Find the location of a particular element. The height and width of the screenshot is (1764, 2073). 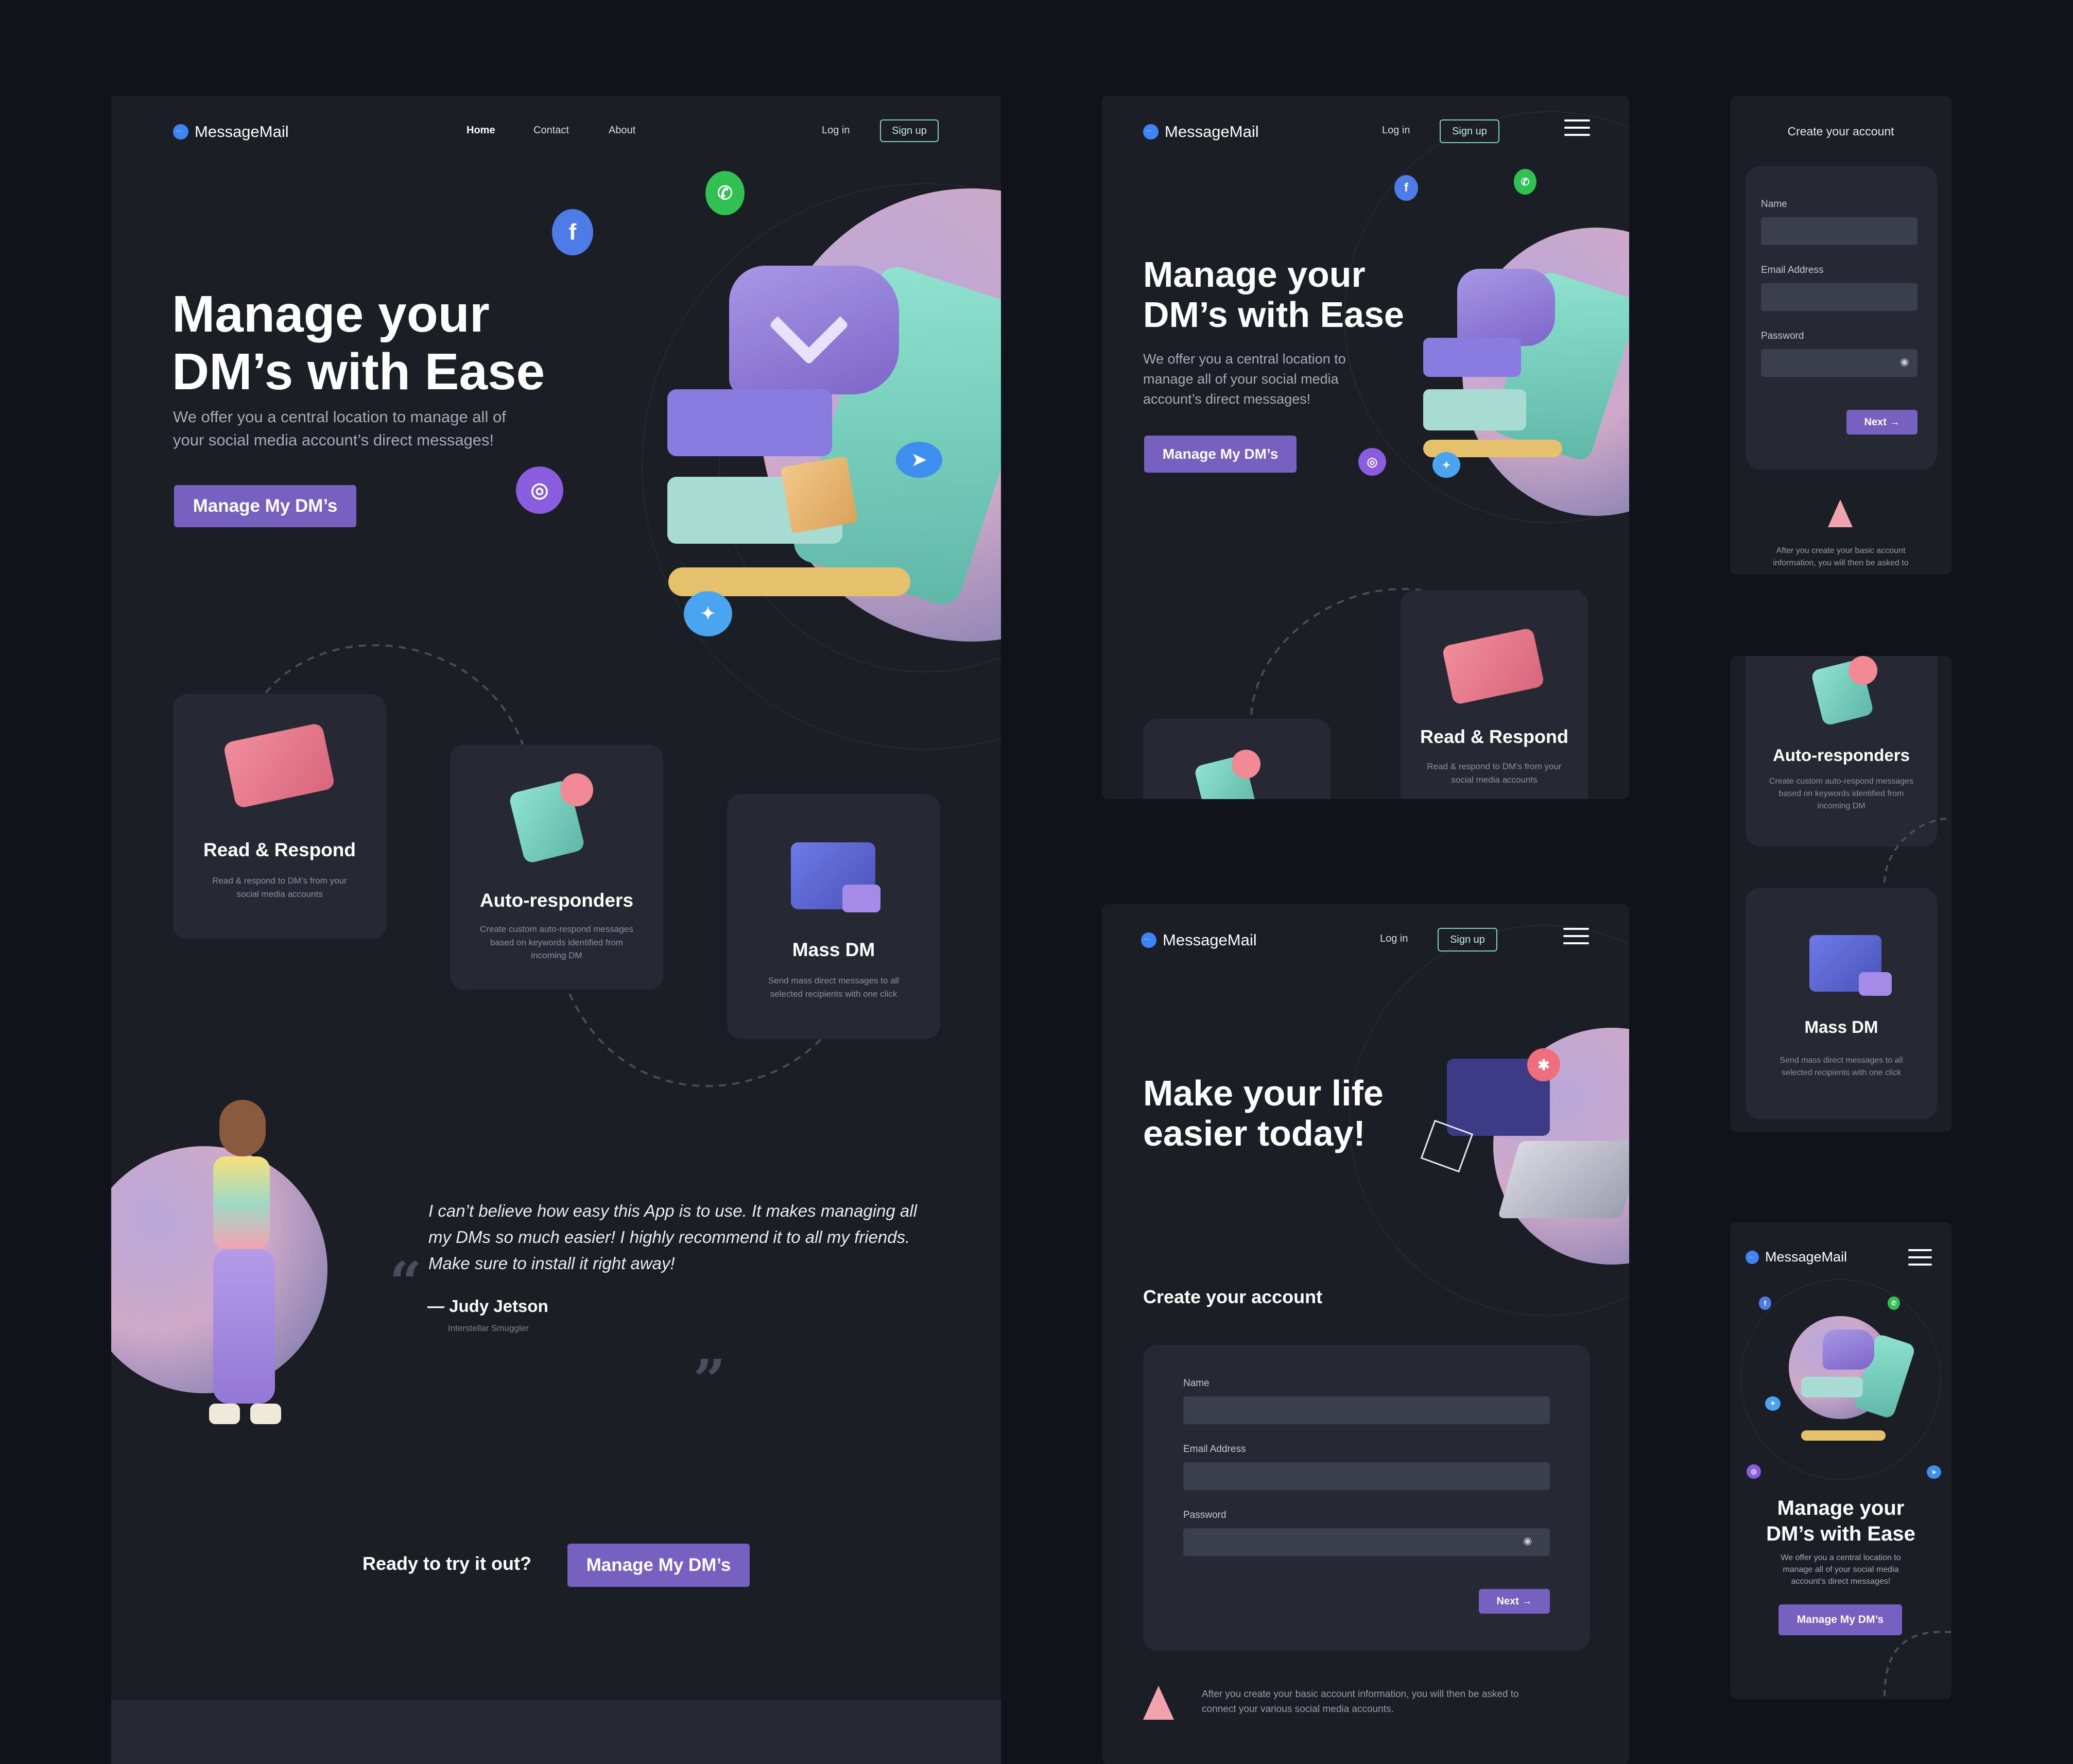

signup-headline: Make your life easier today! is located at coordinates (1263, 1113).